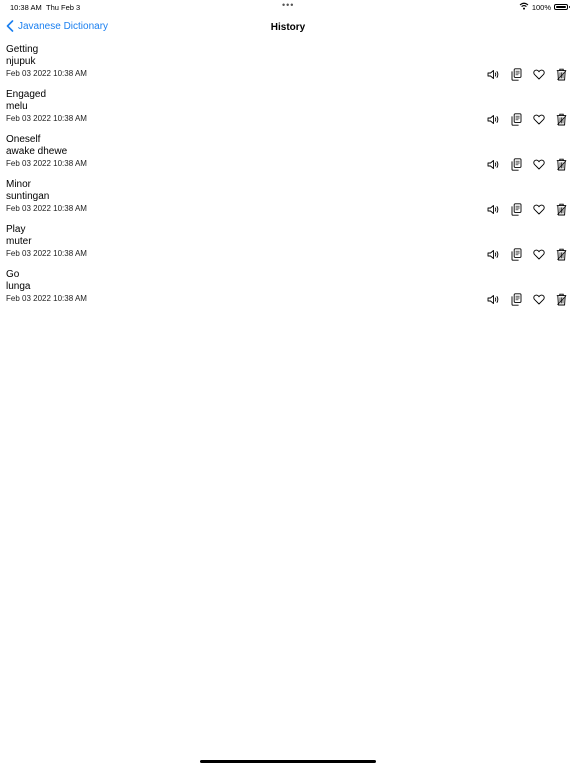 The width and height of the screenshot is (576, 768). Describe the element at coordinates (18, 286) in the screenshot. I see `history-translation: lunga` at that location.